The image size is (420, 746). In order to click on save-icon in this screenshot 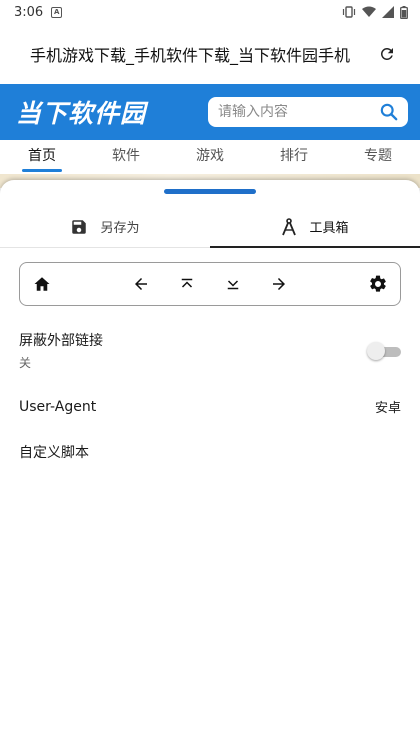, I will do `click(79, 226)`.